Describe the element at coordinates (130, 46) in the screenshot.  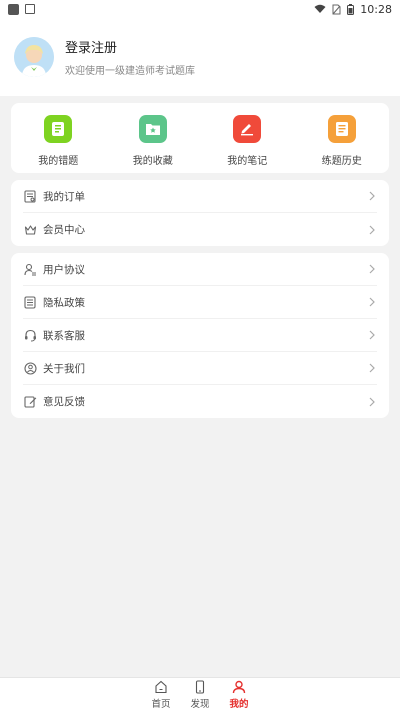
I see `login-register-link: 登录注册` at that location.